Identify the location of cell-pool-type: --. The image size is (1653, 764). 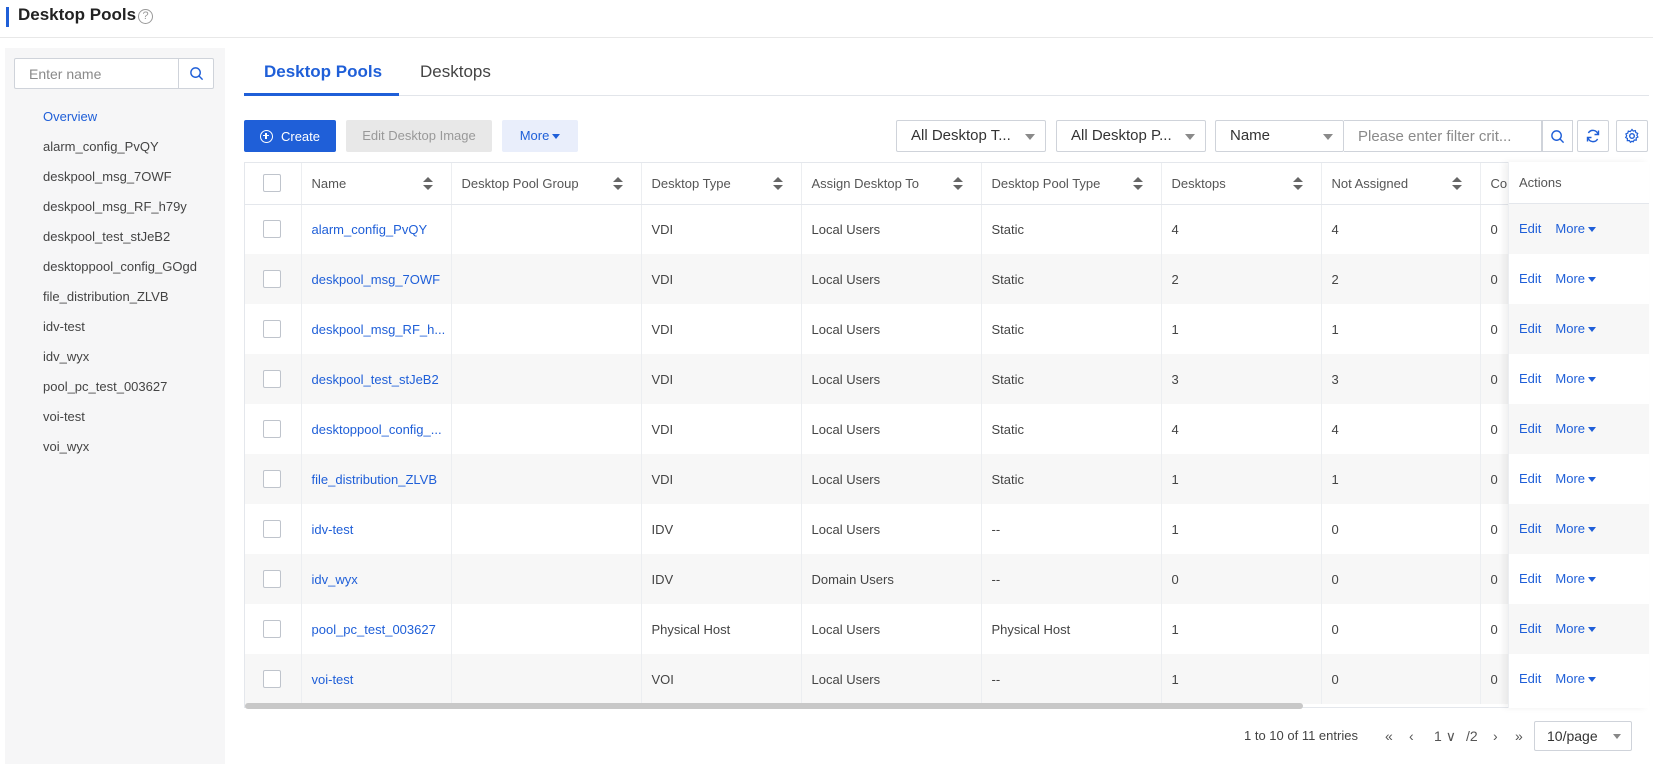
(1071, 579).